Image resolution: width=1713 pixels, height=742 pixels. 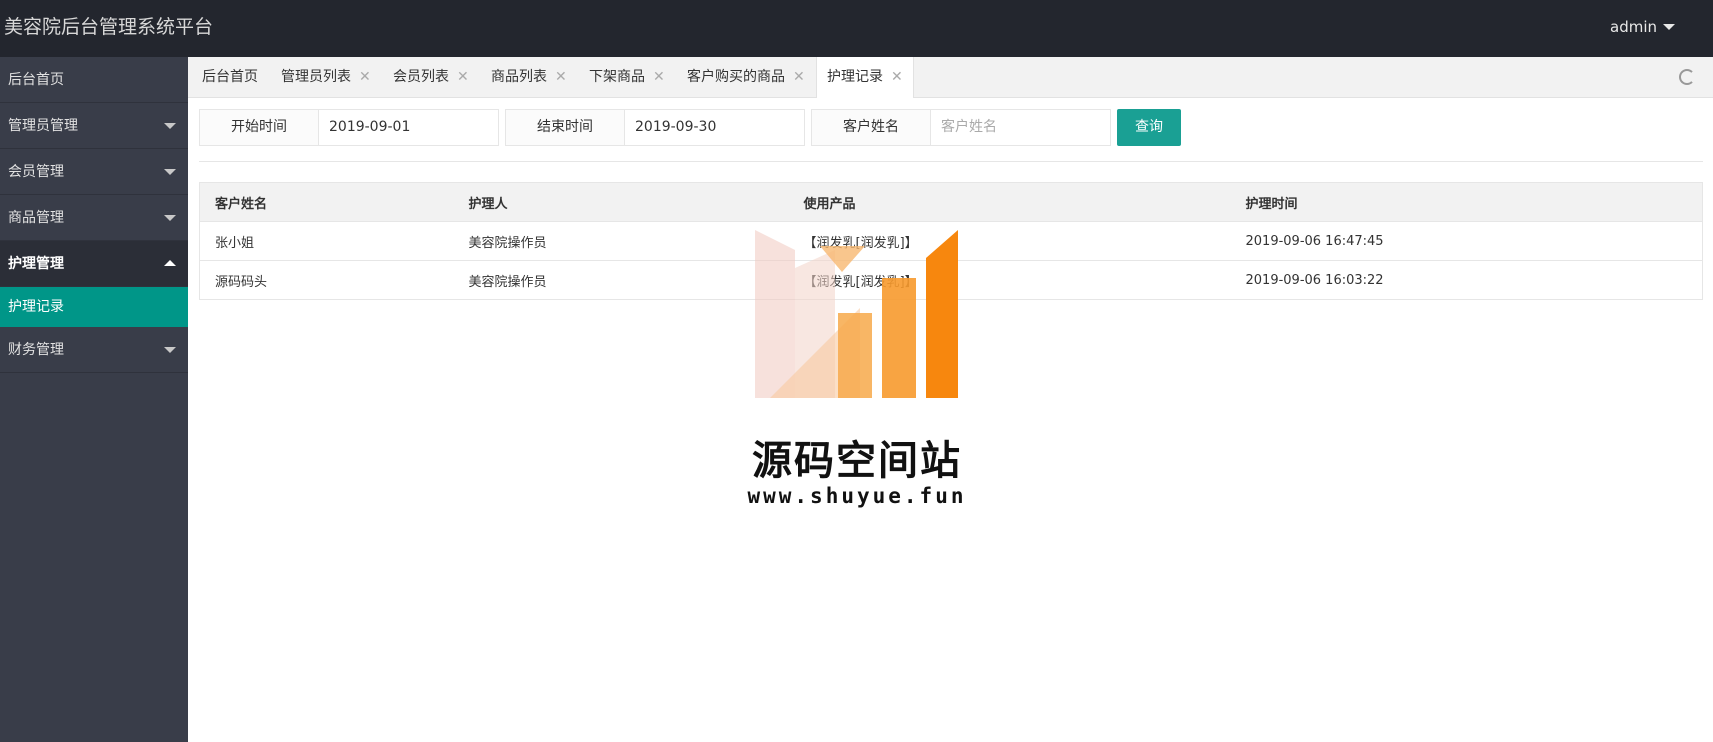 I want to click on tab-label: 后台首页, so click(x=230, y=77).